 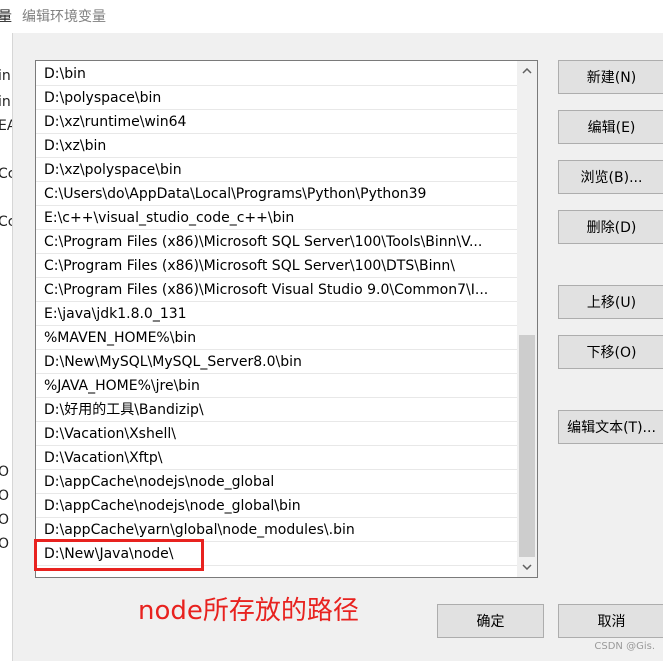 What do you see at coordinates (64, 17) in the screenshot?
I see `window-title: 编辑环境变量` at bounding box center [64, 17].